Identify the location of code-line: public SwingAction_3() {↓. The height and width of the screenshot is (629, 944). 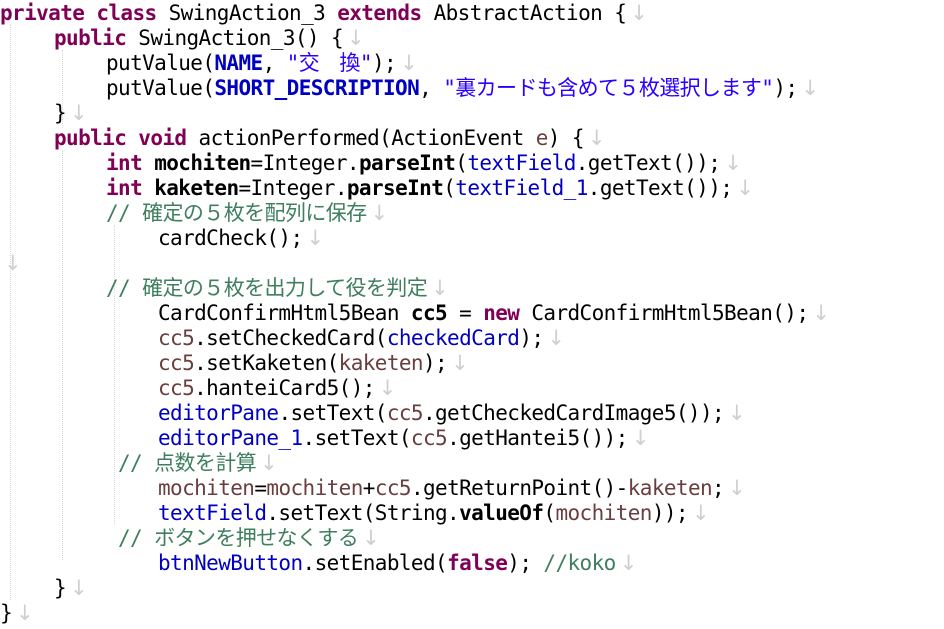
(209, 38).